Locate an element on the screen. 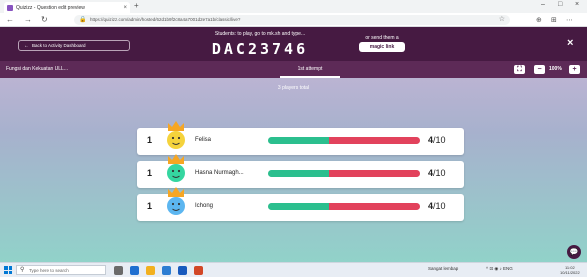 The image size is (587, 277). new-tab-button: + is located at coordinates (136, 5).